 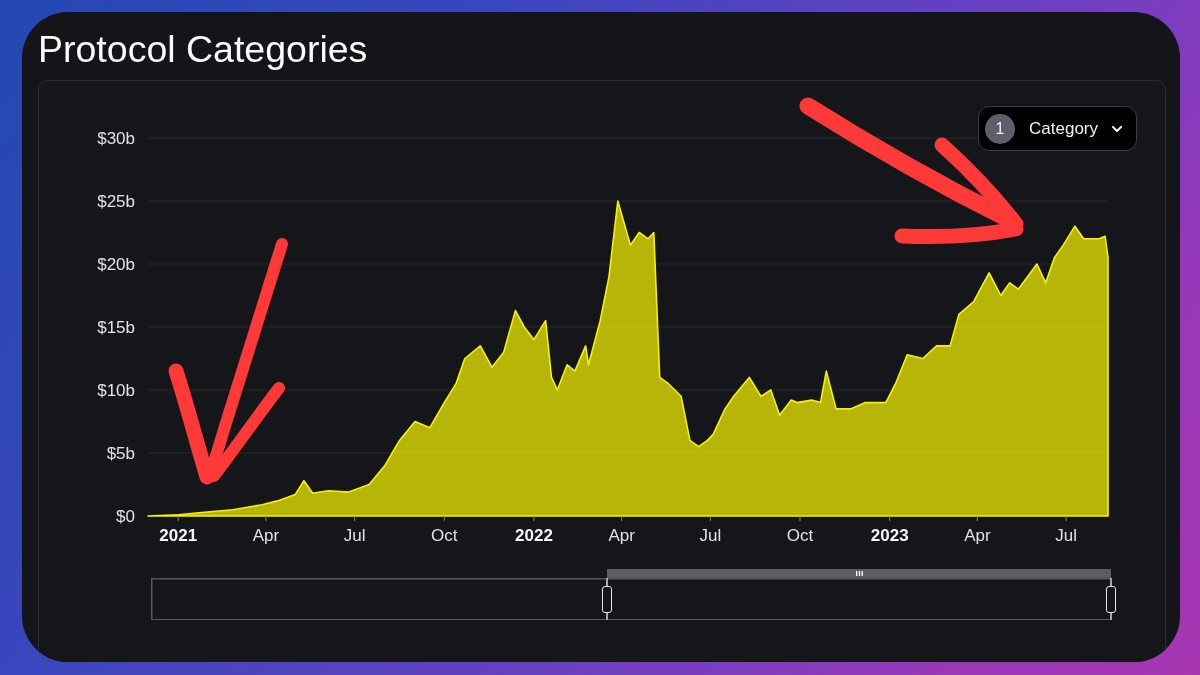 What do you see at coordinates (1117, 128) in the screenshot?
I see `chevron-down-icon` at bounding box center [1117, 128].